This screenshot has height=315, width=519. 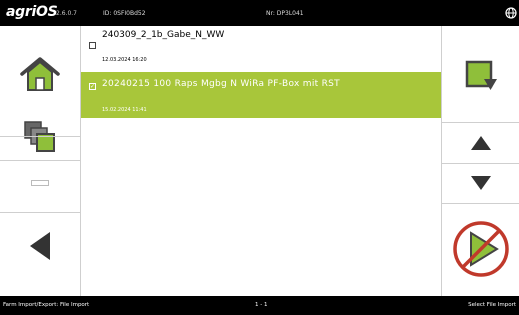 I want to click on file-date: 15.02.2024 11:41, so click(x=124, y=110).